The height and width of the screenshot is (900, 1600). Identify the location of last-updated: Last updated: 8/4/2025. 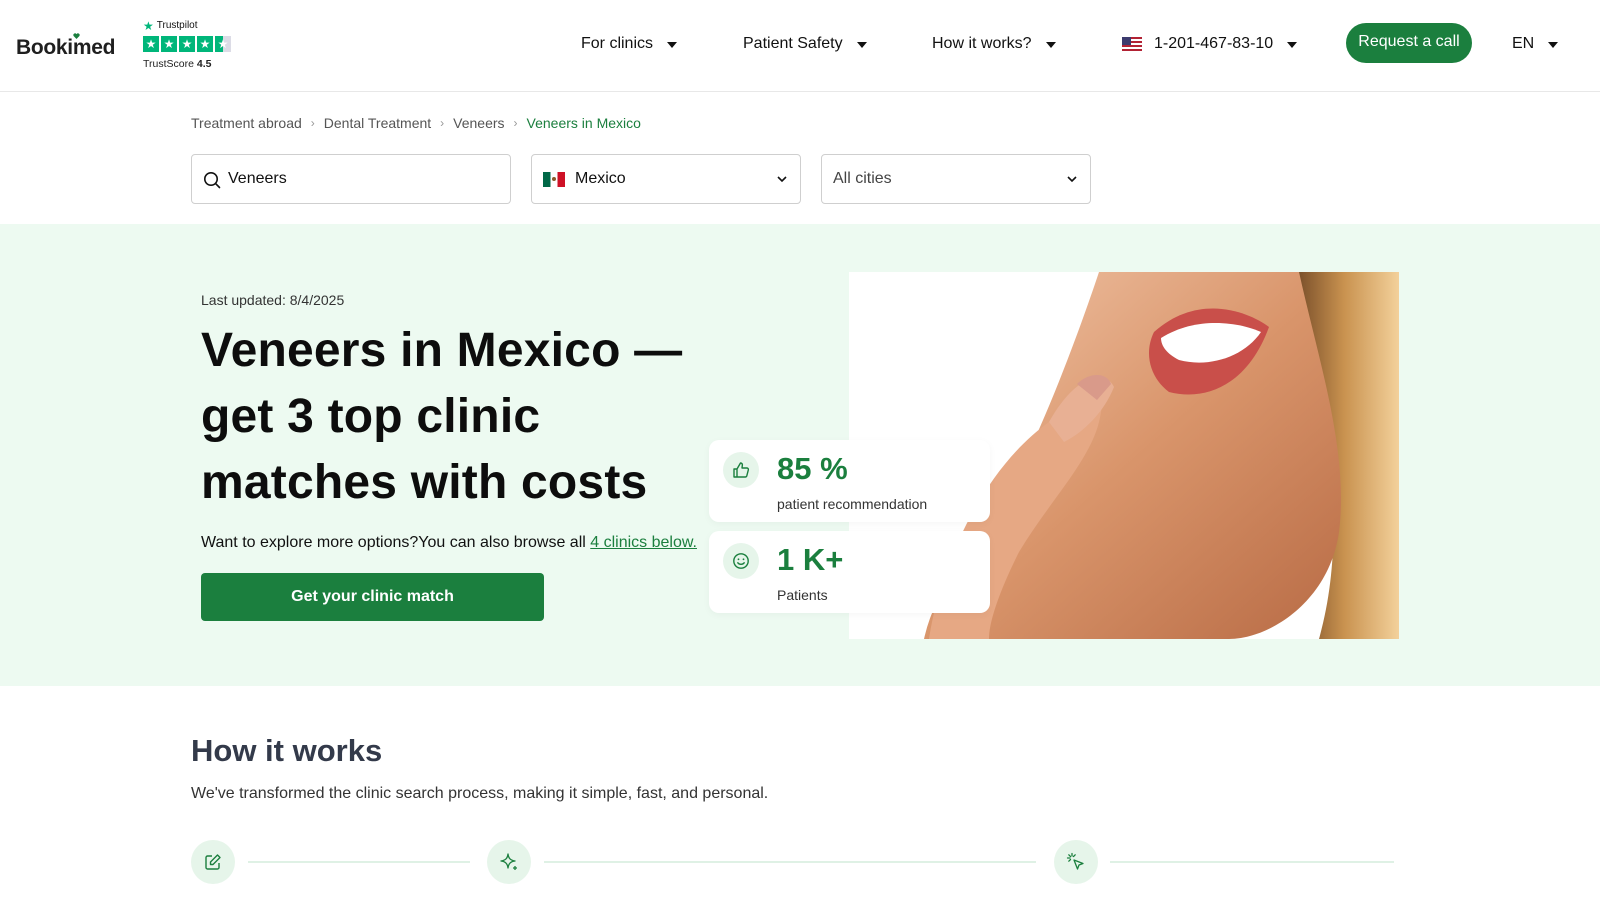
(273, 300).